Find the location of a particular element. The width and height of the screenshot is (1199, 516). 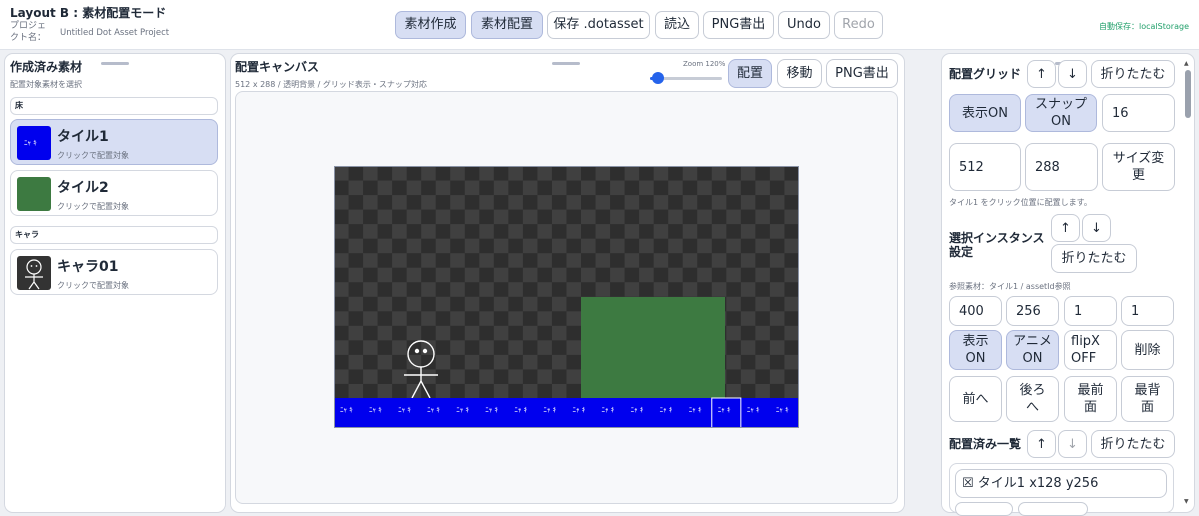

thumb-glyph: ﾆｬ ｷ is located at coordinates (30, 143).